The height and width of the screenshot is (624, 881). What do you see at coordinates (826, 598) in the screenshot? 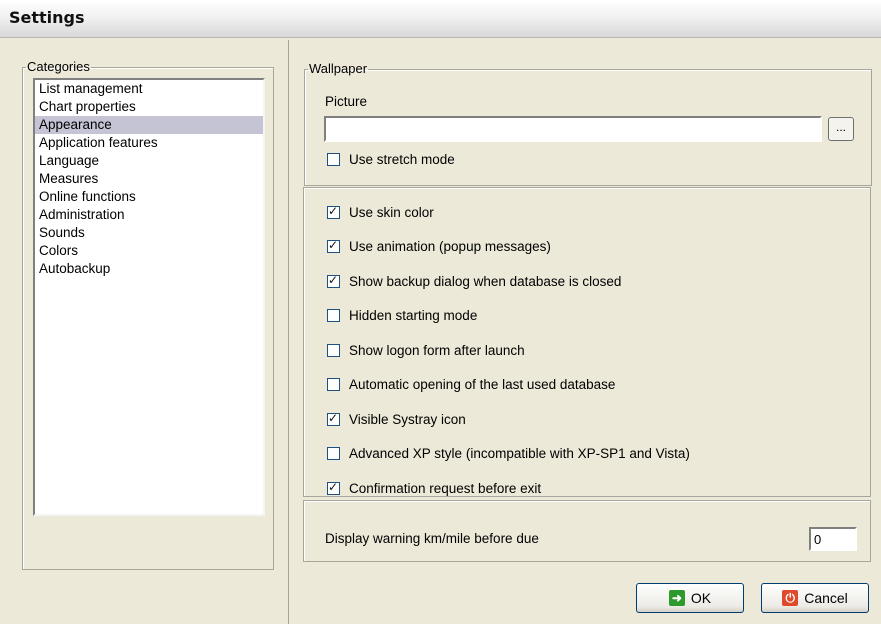
I see `cancel-label: Cancel` at bounding box center [826, 598].